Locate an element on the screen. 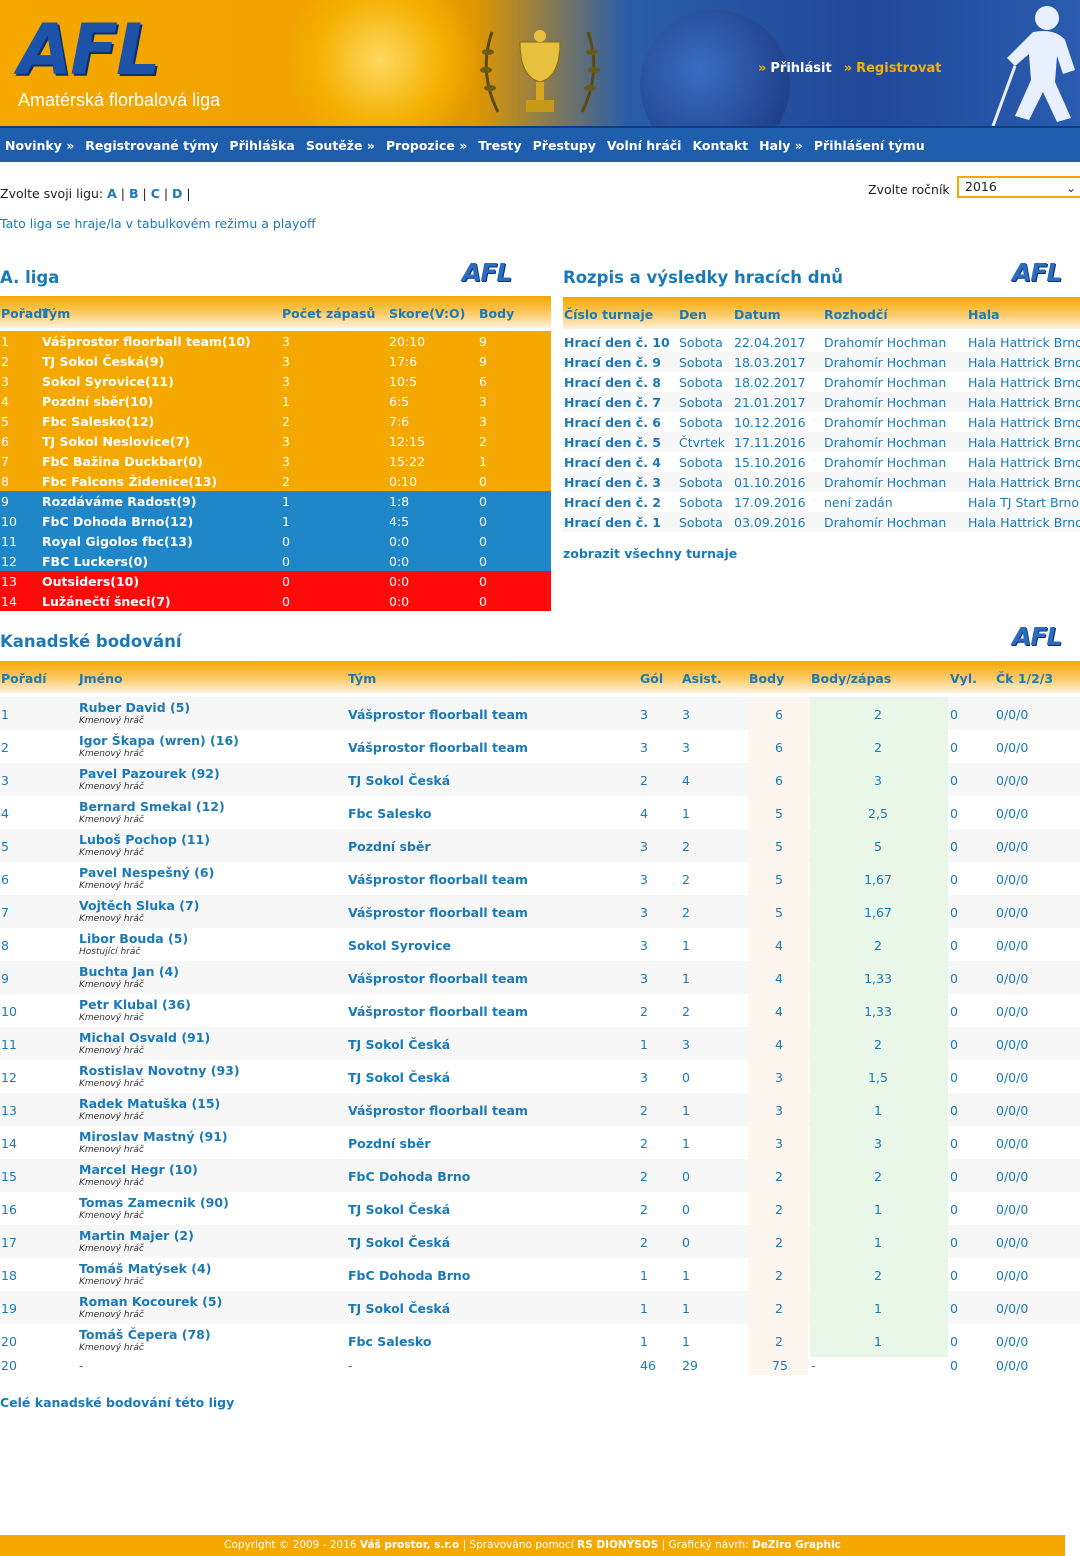 The height and width of the screenshot is (1556, 1080). player-name-link: Martin Majer (2) is located at coordinates (136, 1235).